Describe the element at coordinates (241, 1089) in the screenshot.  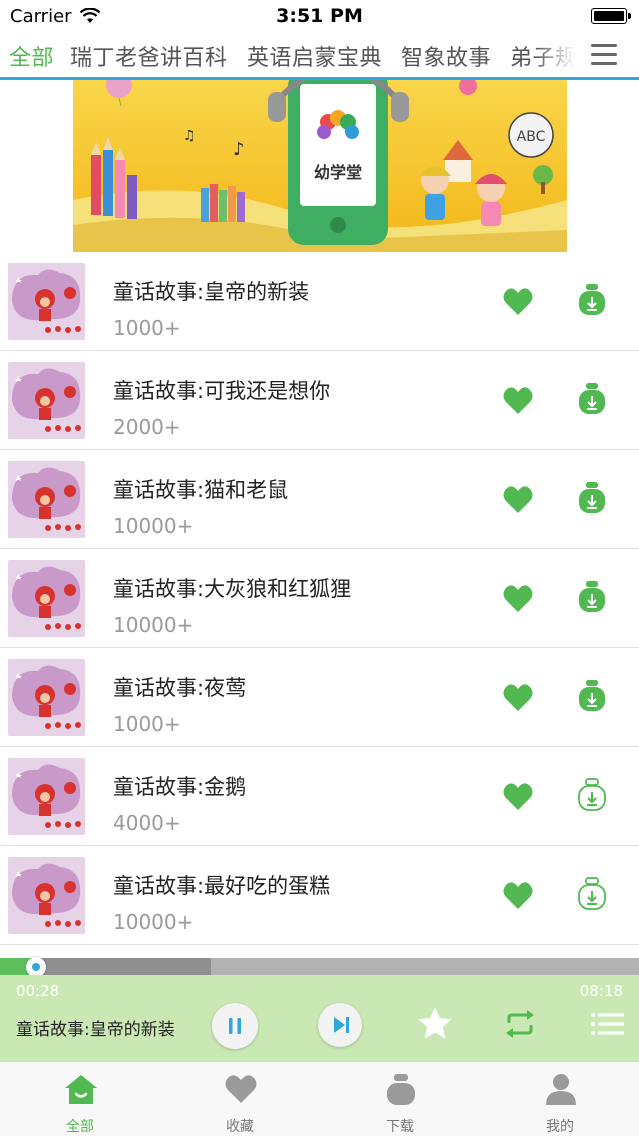
I see `heart-icon` at that location.